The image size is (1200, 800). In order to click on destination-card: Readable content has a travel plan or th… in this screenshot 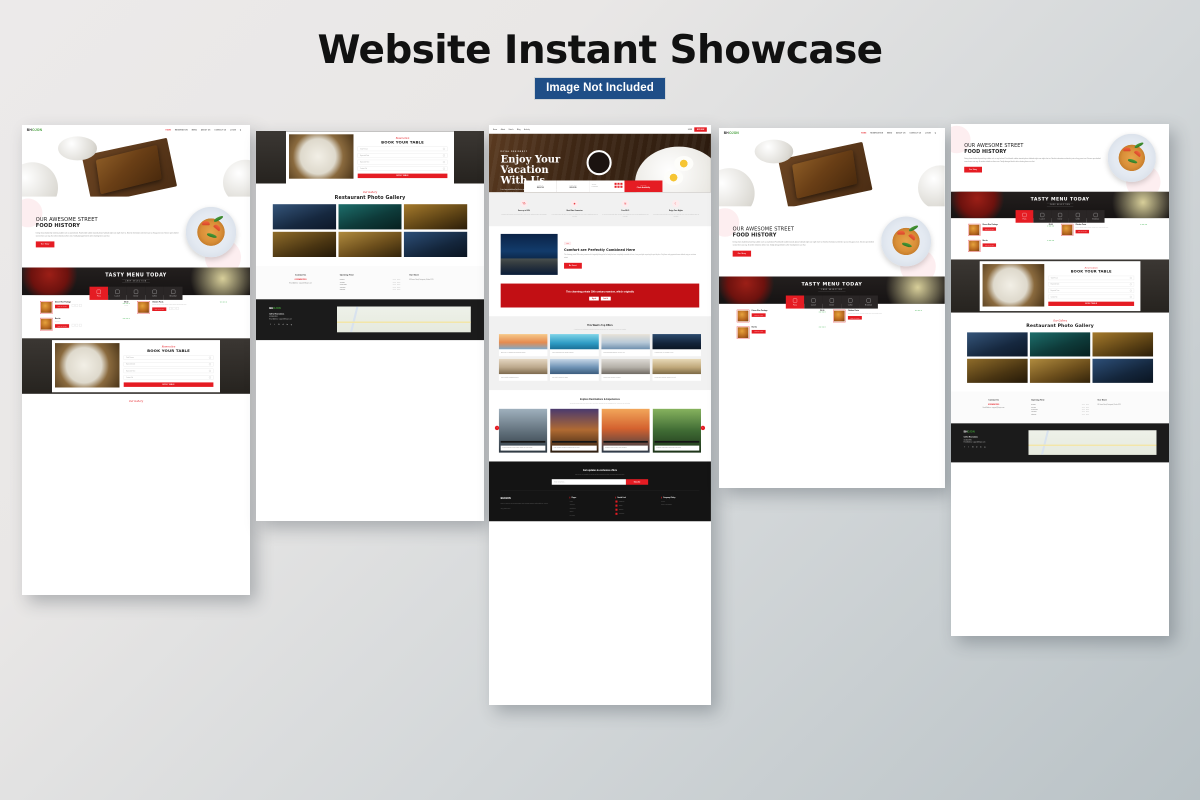, I will do `click(676, 430)`.